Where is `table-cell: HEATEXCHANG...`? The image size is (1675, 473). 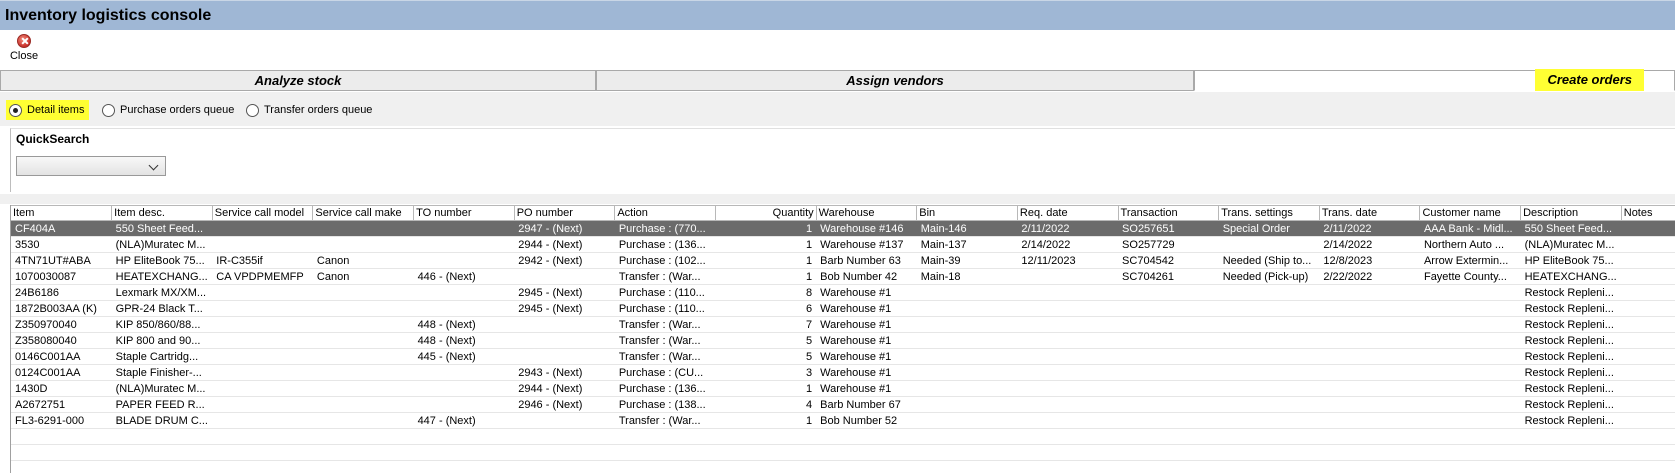
table-cell: HEATEXCHANG... is located at coordinates (1571, 276).